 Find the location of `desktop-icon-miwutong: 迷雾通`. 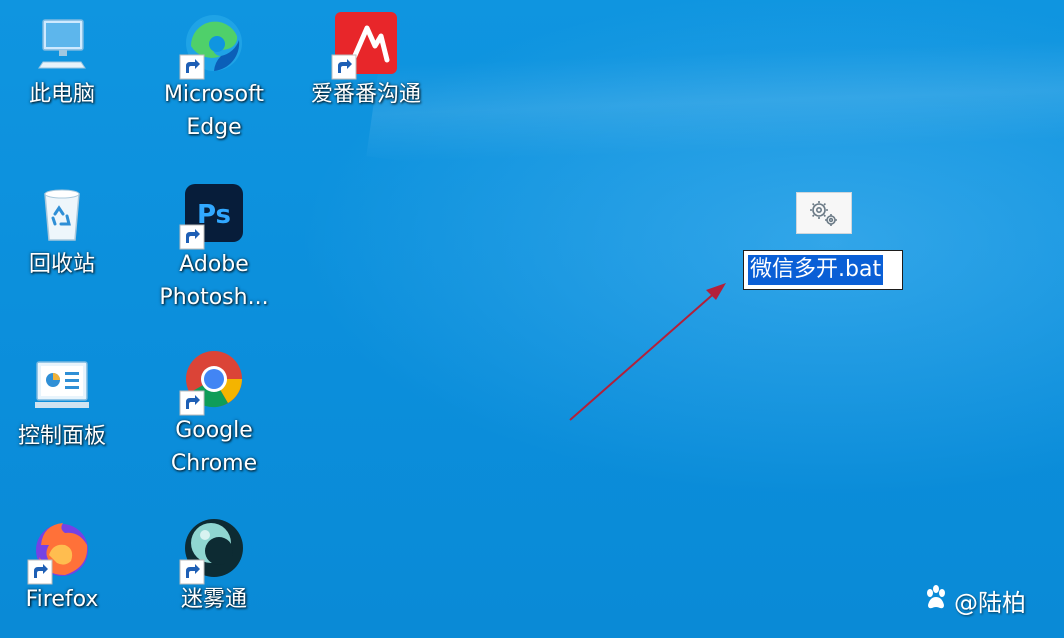

desktop-icon-miwutong: 迷雾通 is located at coordinates (214, 565).